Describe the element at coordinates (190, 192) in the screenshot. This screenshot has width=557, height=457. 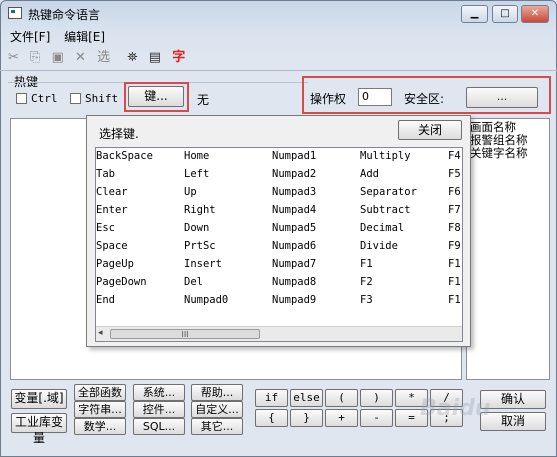
I see `key-option: Up` at that location.